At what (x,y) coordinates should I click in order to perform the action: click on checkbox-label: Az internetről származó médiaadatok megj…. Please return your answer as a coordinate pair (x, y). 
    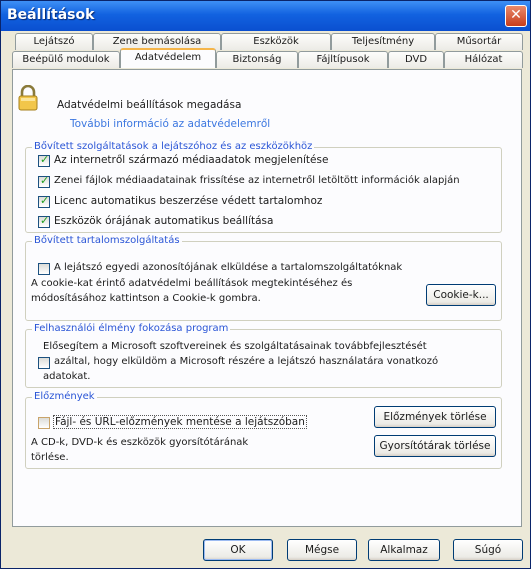
    Looking at the image, I should click on (191, 160).